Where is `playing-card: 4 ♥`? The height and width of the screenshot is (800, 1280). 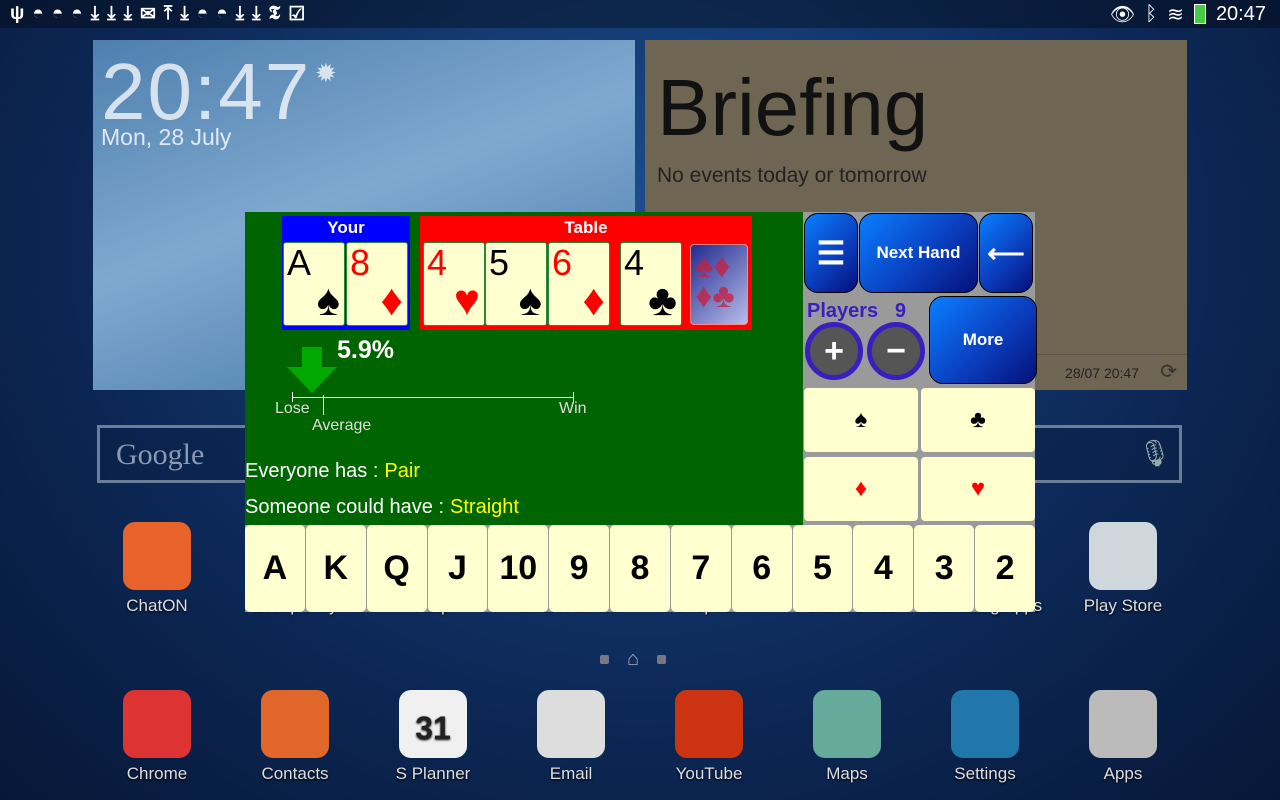 playing-card: 4 ♥ is located at coordinates (454, 284).